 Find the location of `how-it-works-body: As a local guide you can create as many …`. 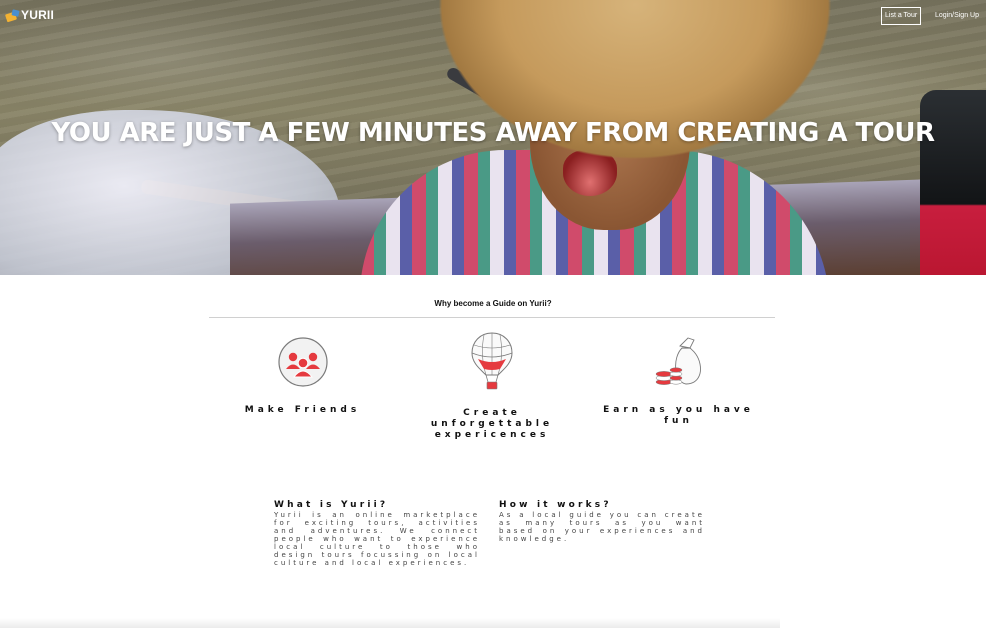

how-it-works-body: As a local guide you can create as many … is located at coordinates (602, 527).